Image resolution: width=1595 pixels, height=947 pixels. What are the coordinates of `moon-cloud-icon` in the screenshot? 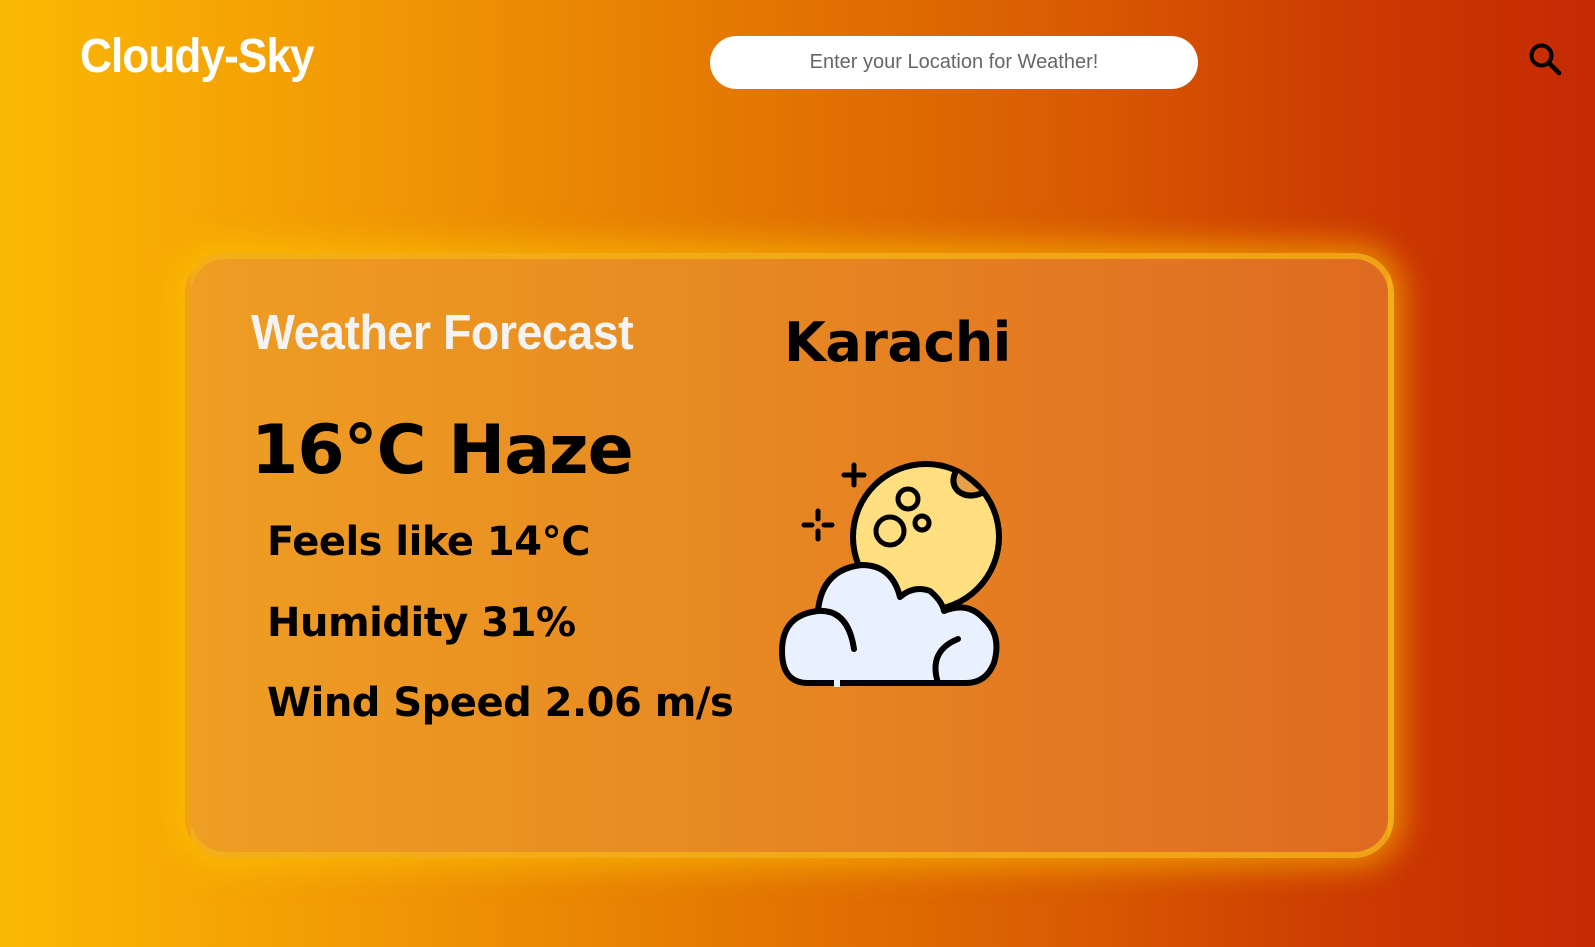 It's located at (890, 574).